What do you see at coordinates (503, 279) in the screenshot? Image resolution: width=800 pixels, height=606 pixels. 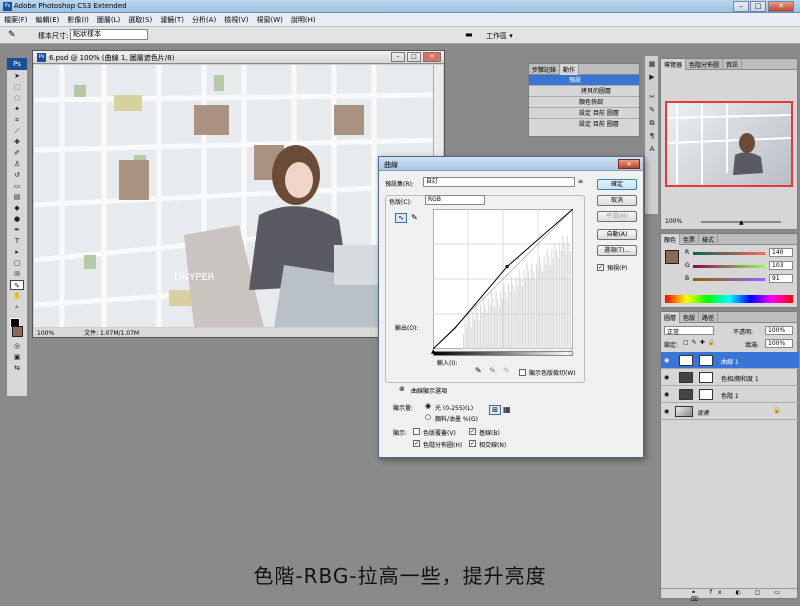 I see `curves-graph` at bounding box center [503, 279].